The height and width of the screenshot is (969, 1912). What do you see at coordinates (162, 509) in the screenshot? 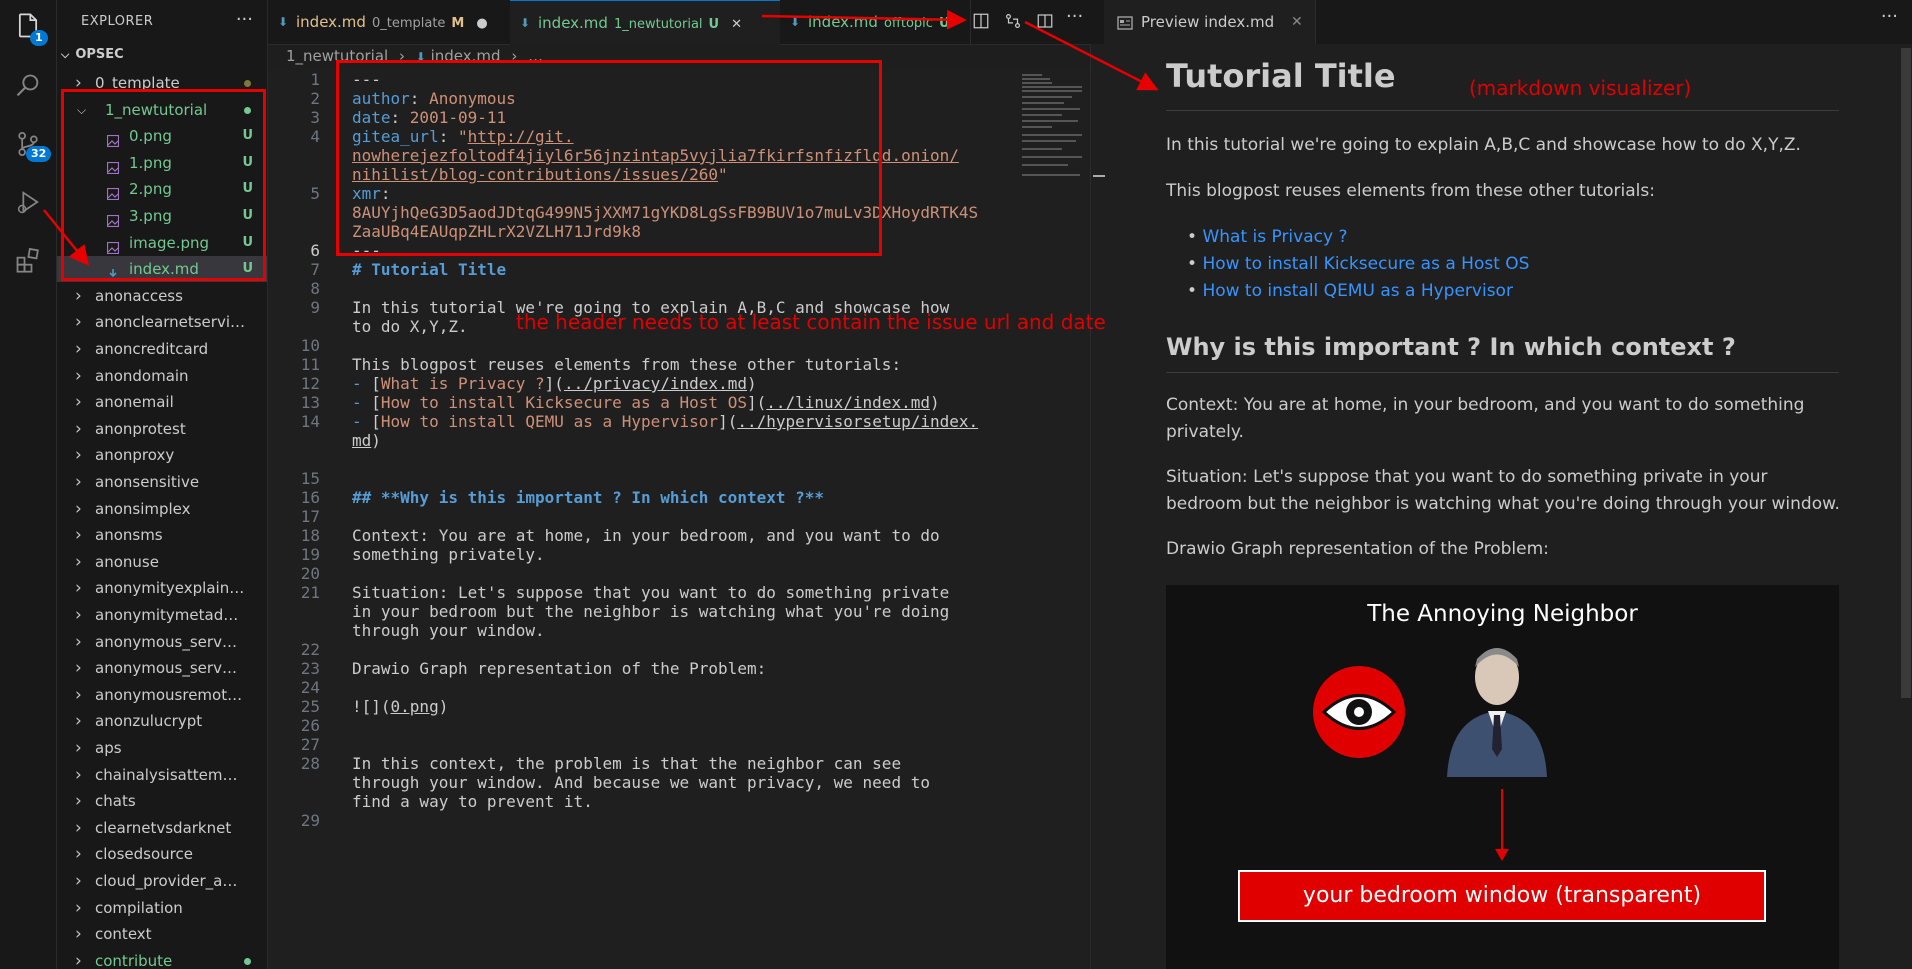
I see `tree-item: › anonsimplex` at bounding box center [162, 509].